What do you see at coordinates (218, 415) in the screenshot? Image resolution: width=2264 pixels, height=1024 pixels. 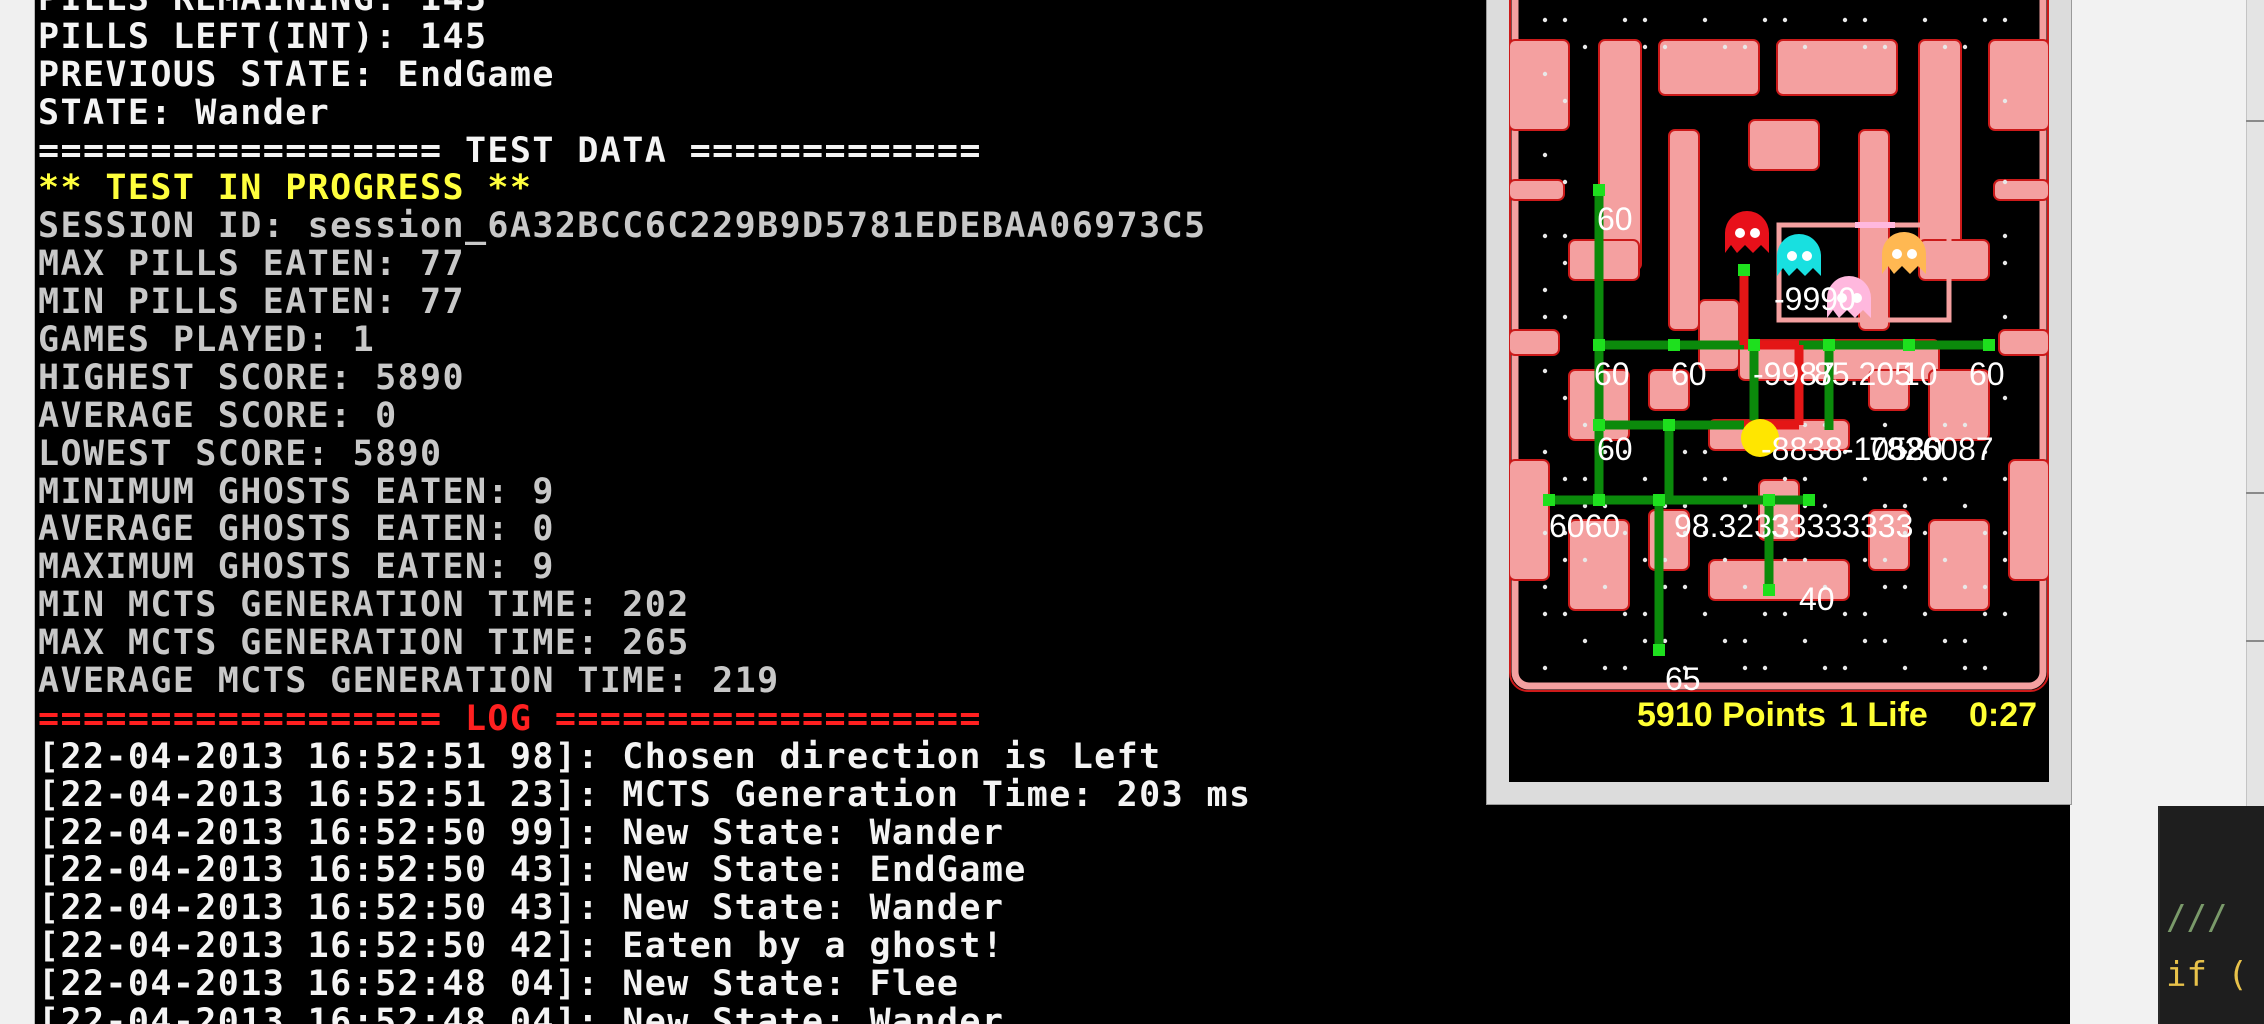 I see `console-line: AVERAGE SCORE: 0` at bounding box center [218, 415].